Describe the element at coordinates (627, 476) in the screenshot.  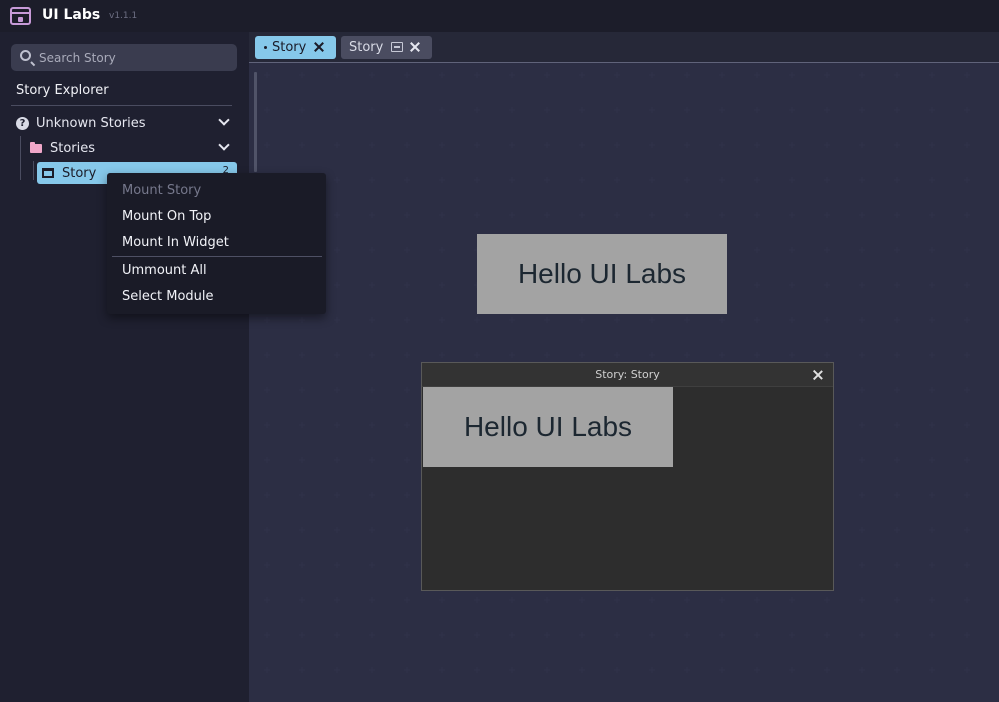
I see `story-widget-window: Story: Story Hello UI Labs` at that location.